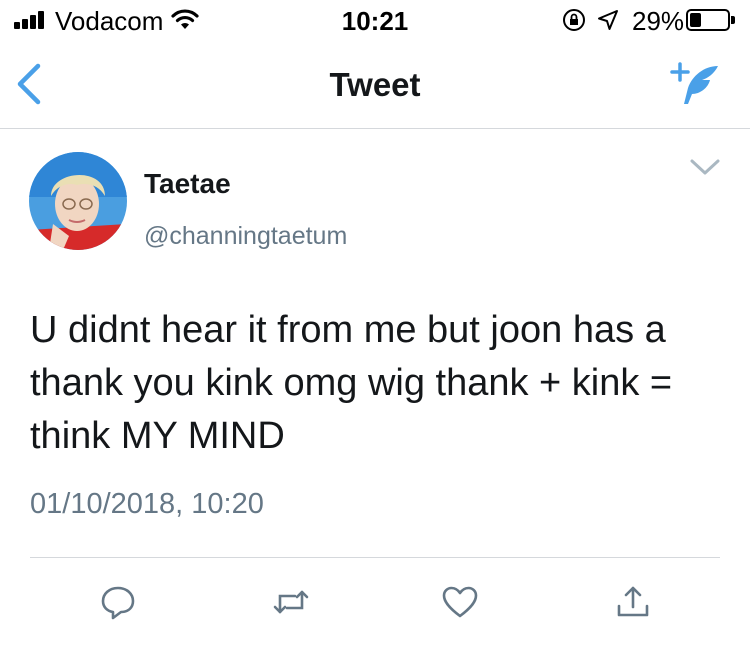  I want to click on orientation-lock-icon, so click(574, 20).